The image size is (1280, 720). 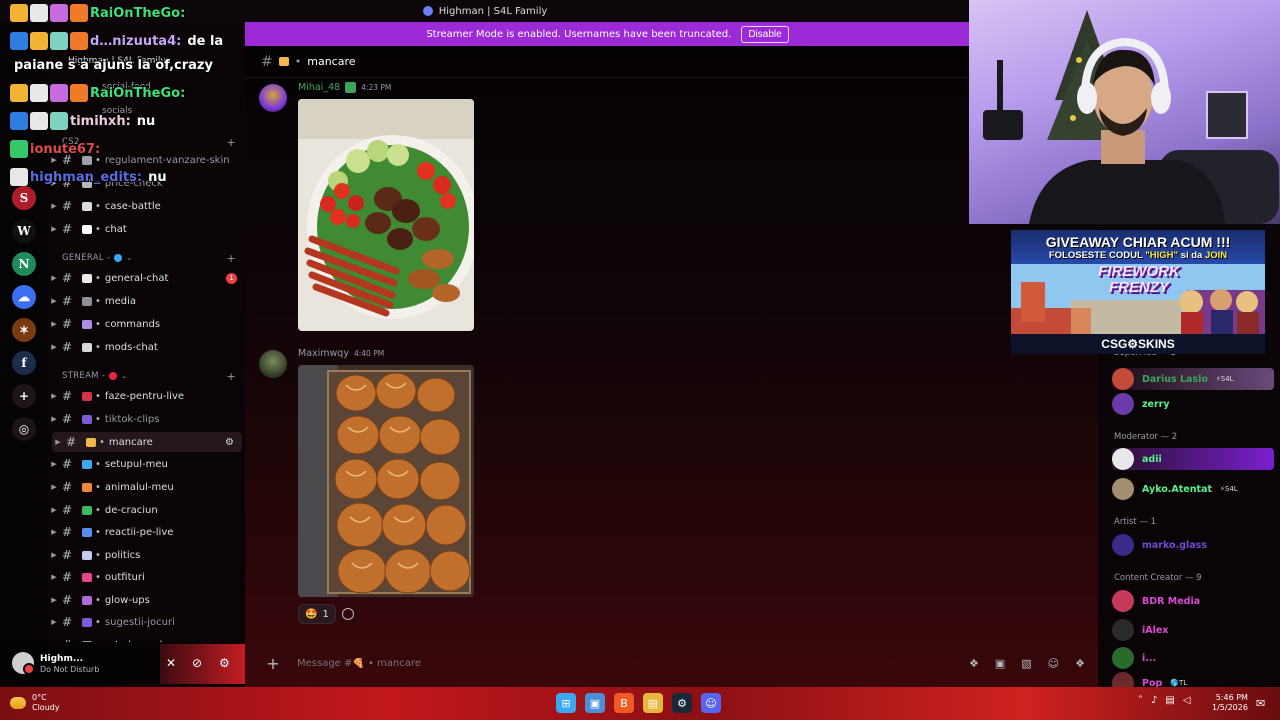 I want to click on channel-sugestii-jocuri: ▶ # • sugestii-jocuri, so click(x=146, y=622).